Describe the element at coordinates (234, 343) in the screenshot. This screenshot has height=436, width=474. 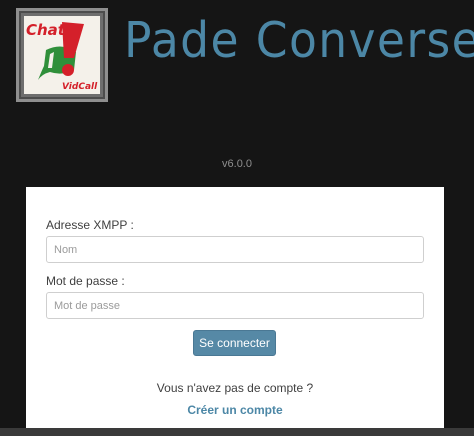
I see `login-button: Se connecter` at that location.